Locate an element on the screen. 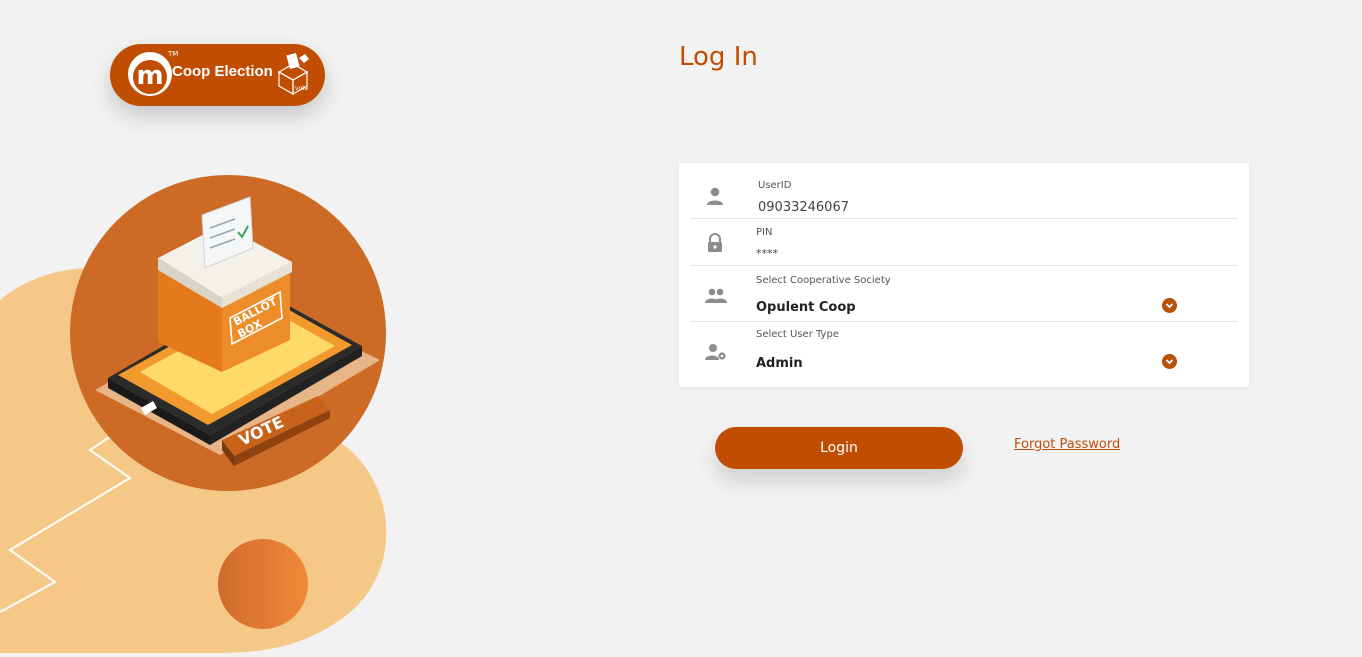  ballot-box-icon: vote is located at coordinates (293, 74).